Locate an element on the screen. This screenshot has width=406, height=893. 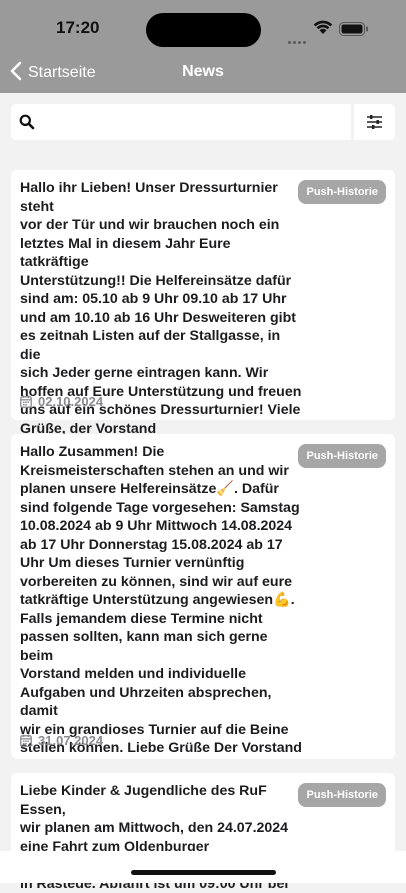
news-date: 02.10.2024 is located at coordinates (61, 401).